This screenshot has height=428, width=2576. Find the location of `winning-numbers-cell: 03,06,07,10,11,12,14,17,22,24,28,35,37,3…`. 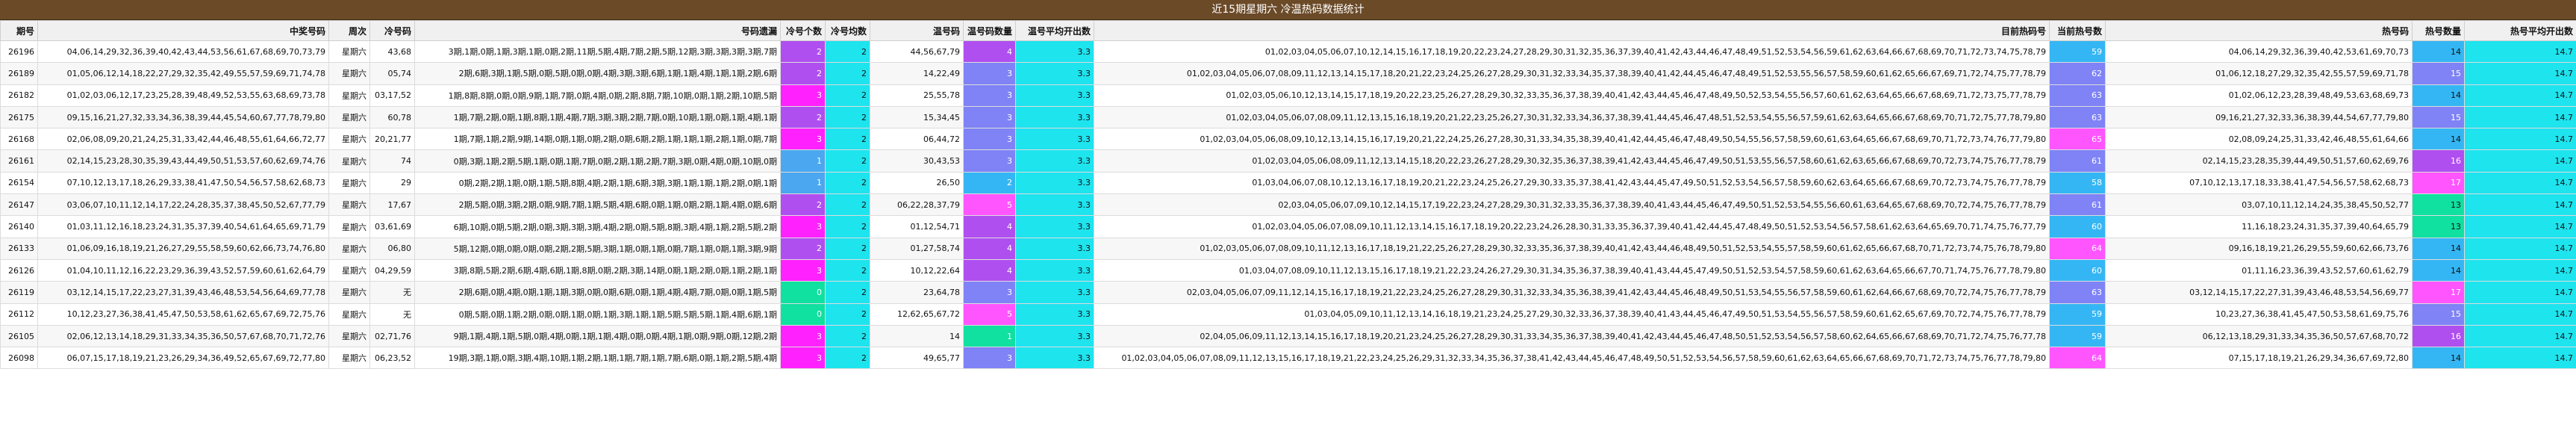

winning-numbers-cell: 03,06,07,10,11,12,14,17,22,24,28,35,37,3… is located at coordinates (183, 205).